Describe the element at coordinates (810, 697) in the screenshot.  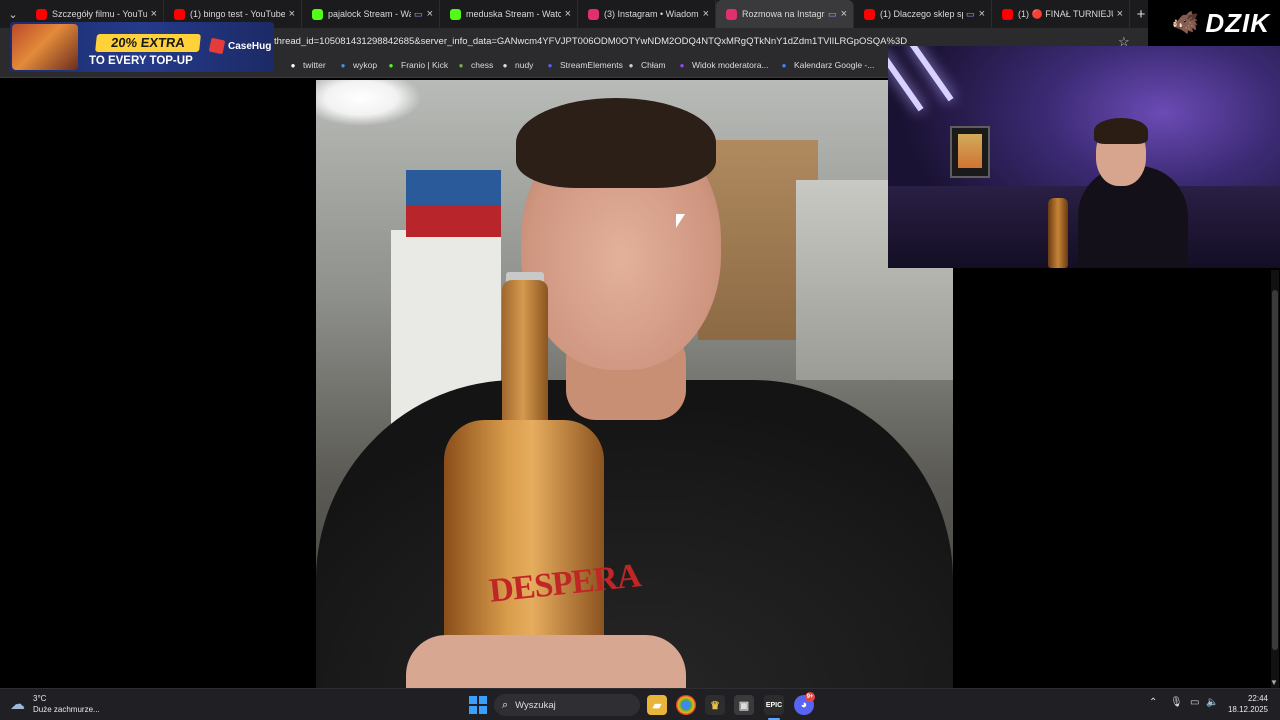
I see `notification-badge: 9+` at that location.